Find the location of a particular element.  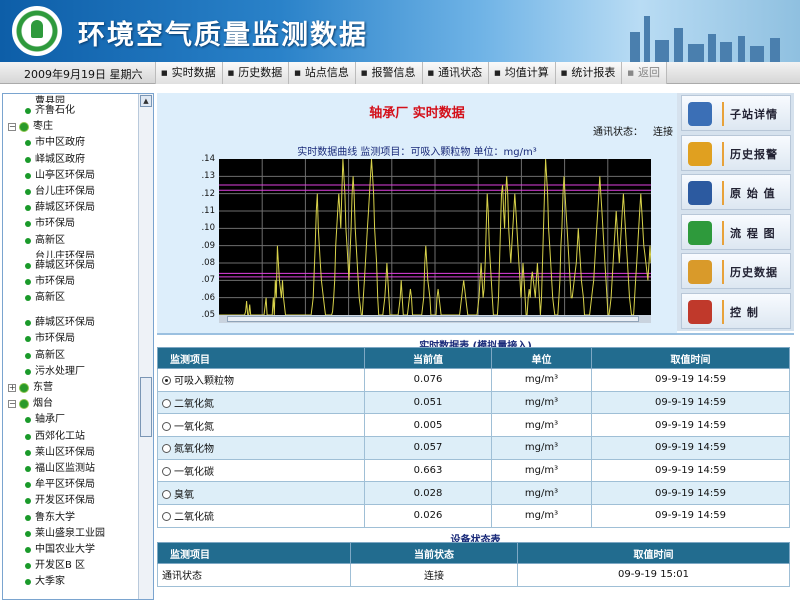

tree-station: 福山区监测站 is located at coordinates (71, 469).